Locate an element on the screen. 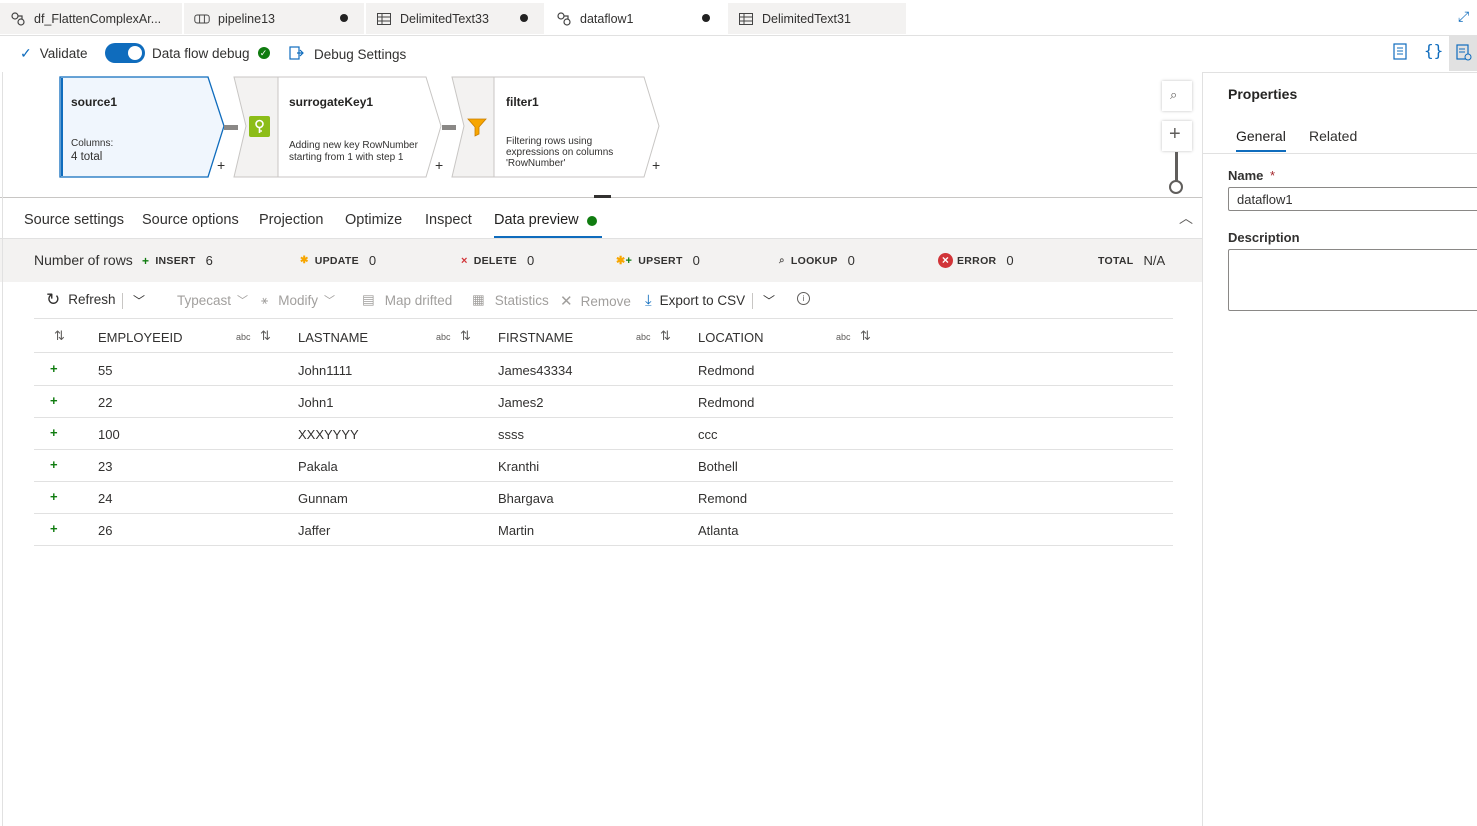 The height and width of the screenshot is (826, 1477). search-icon: ⌕ is located at coordinates (1174, 94).